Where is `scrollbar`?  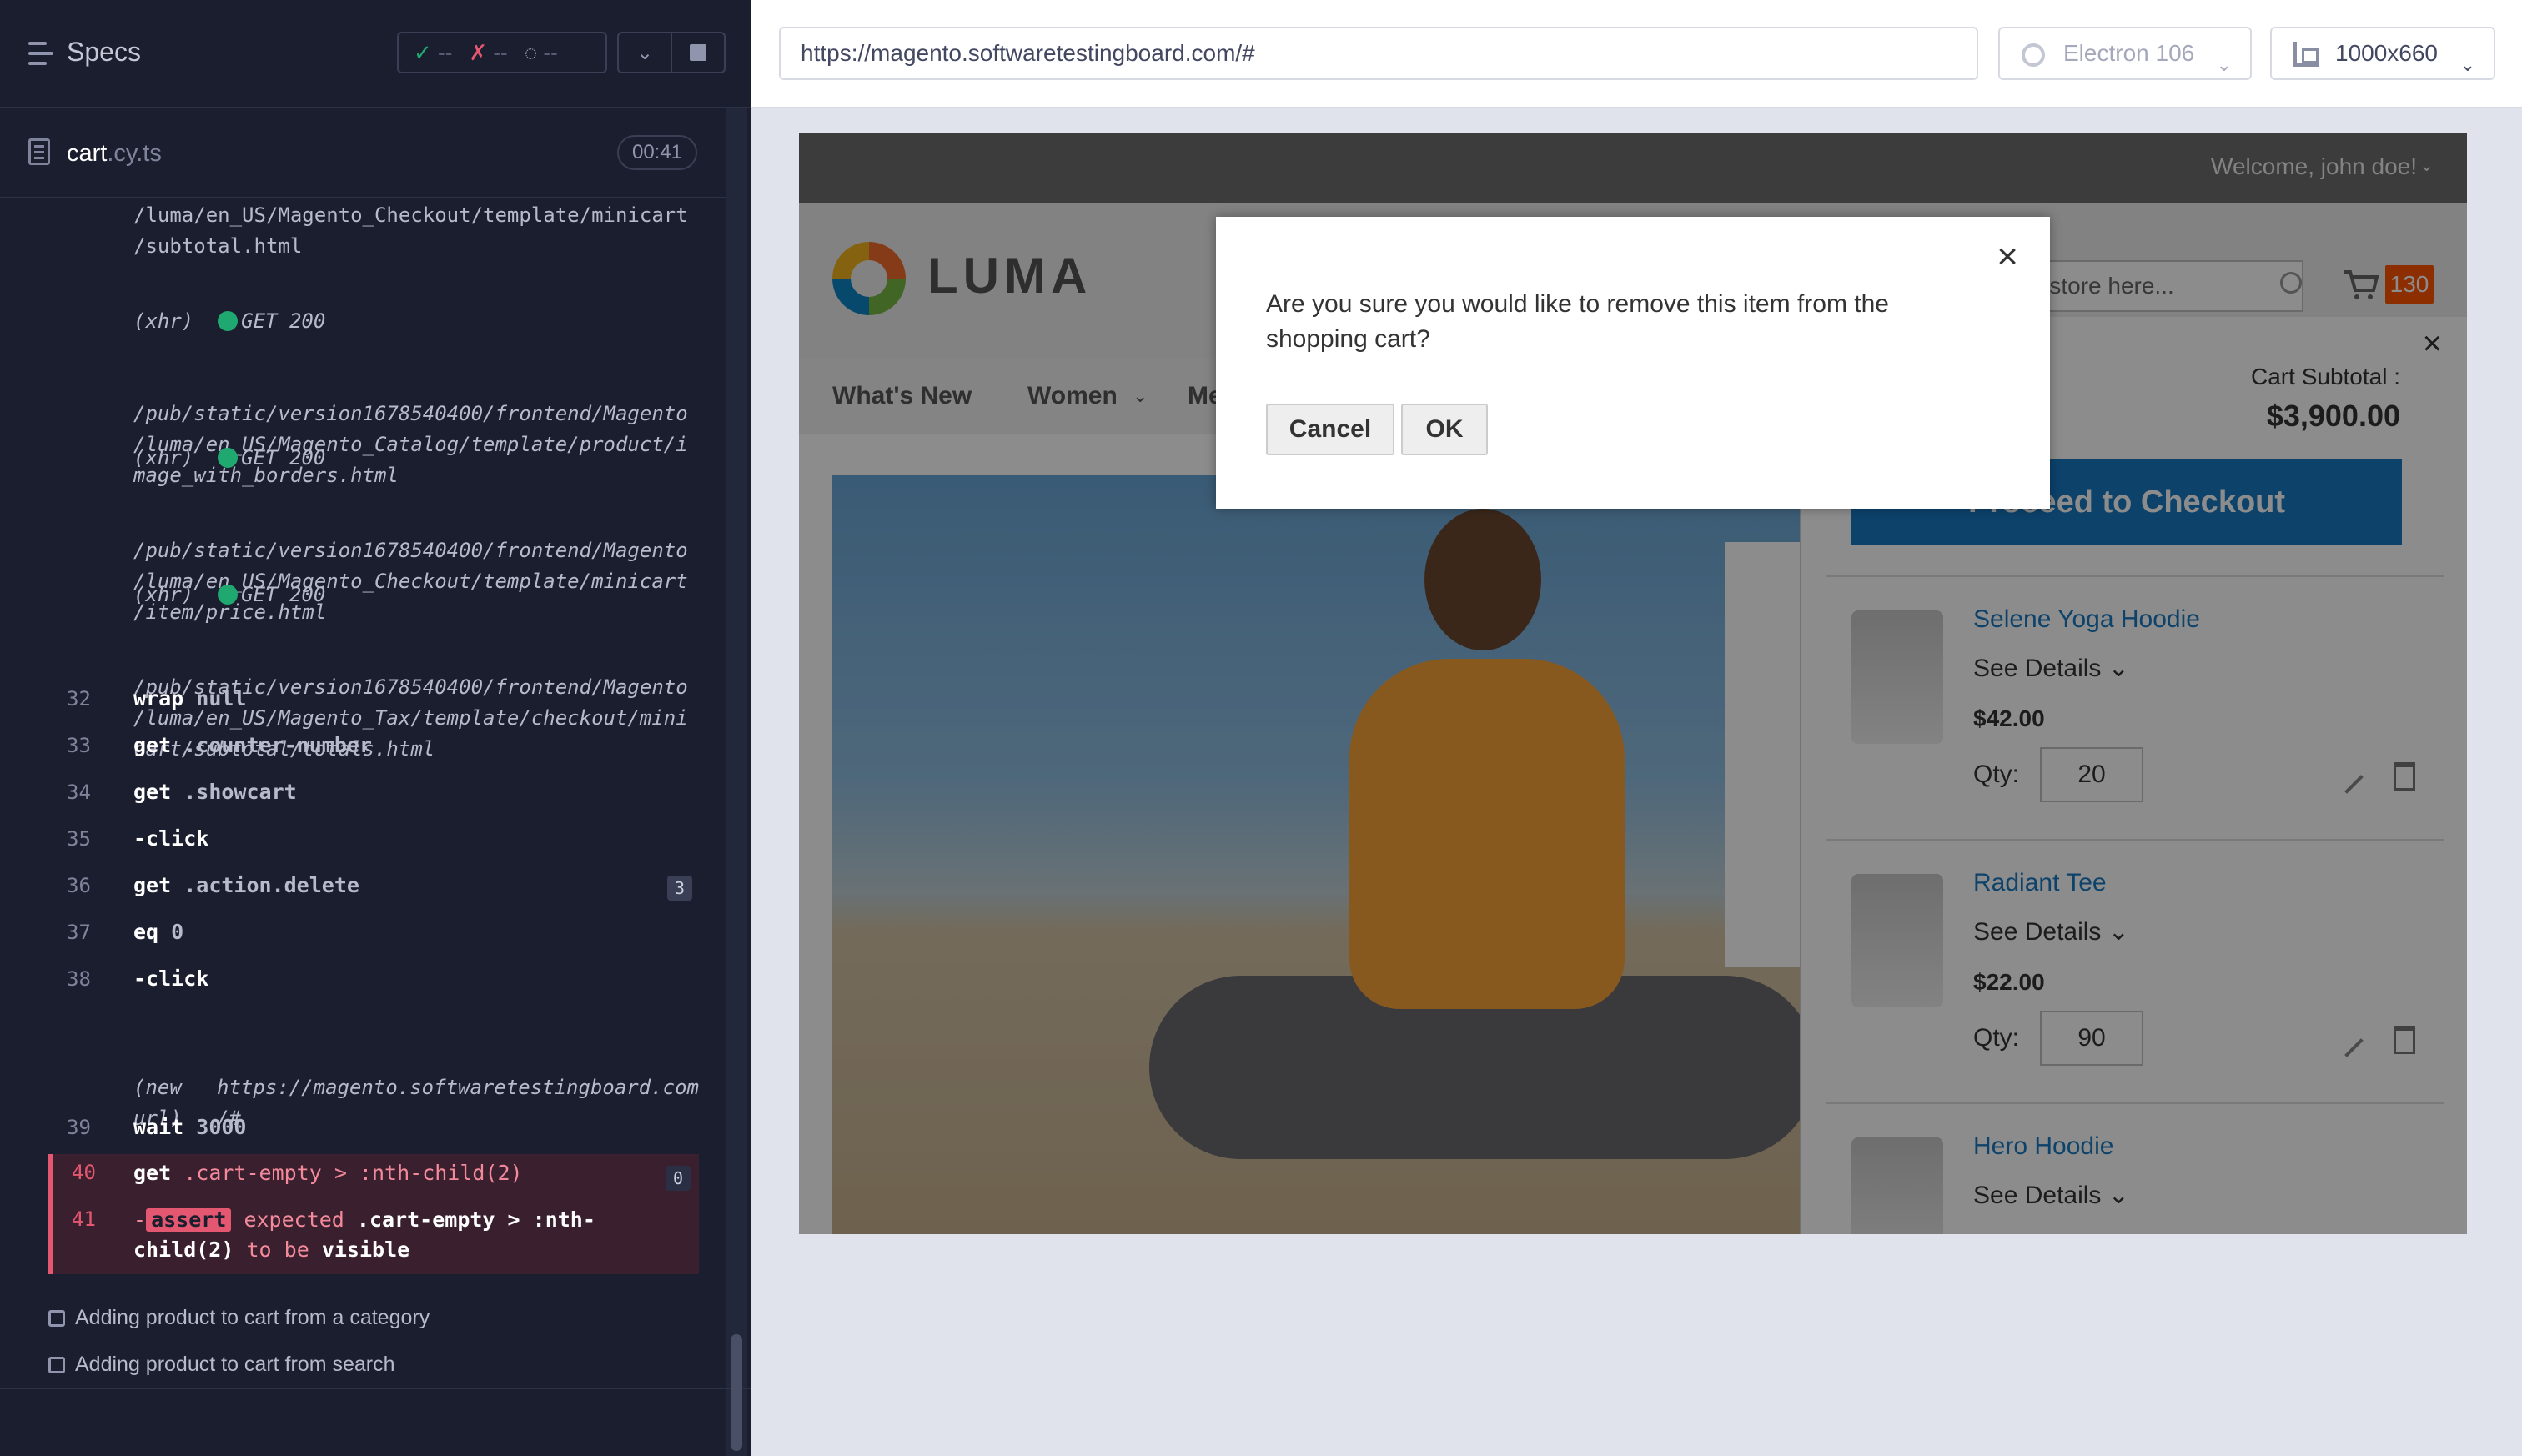 scrollbar is located at coordinates (736, 1392).